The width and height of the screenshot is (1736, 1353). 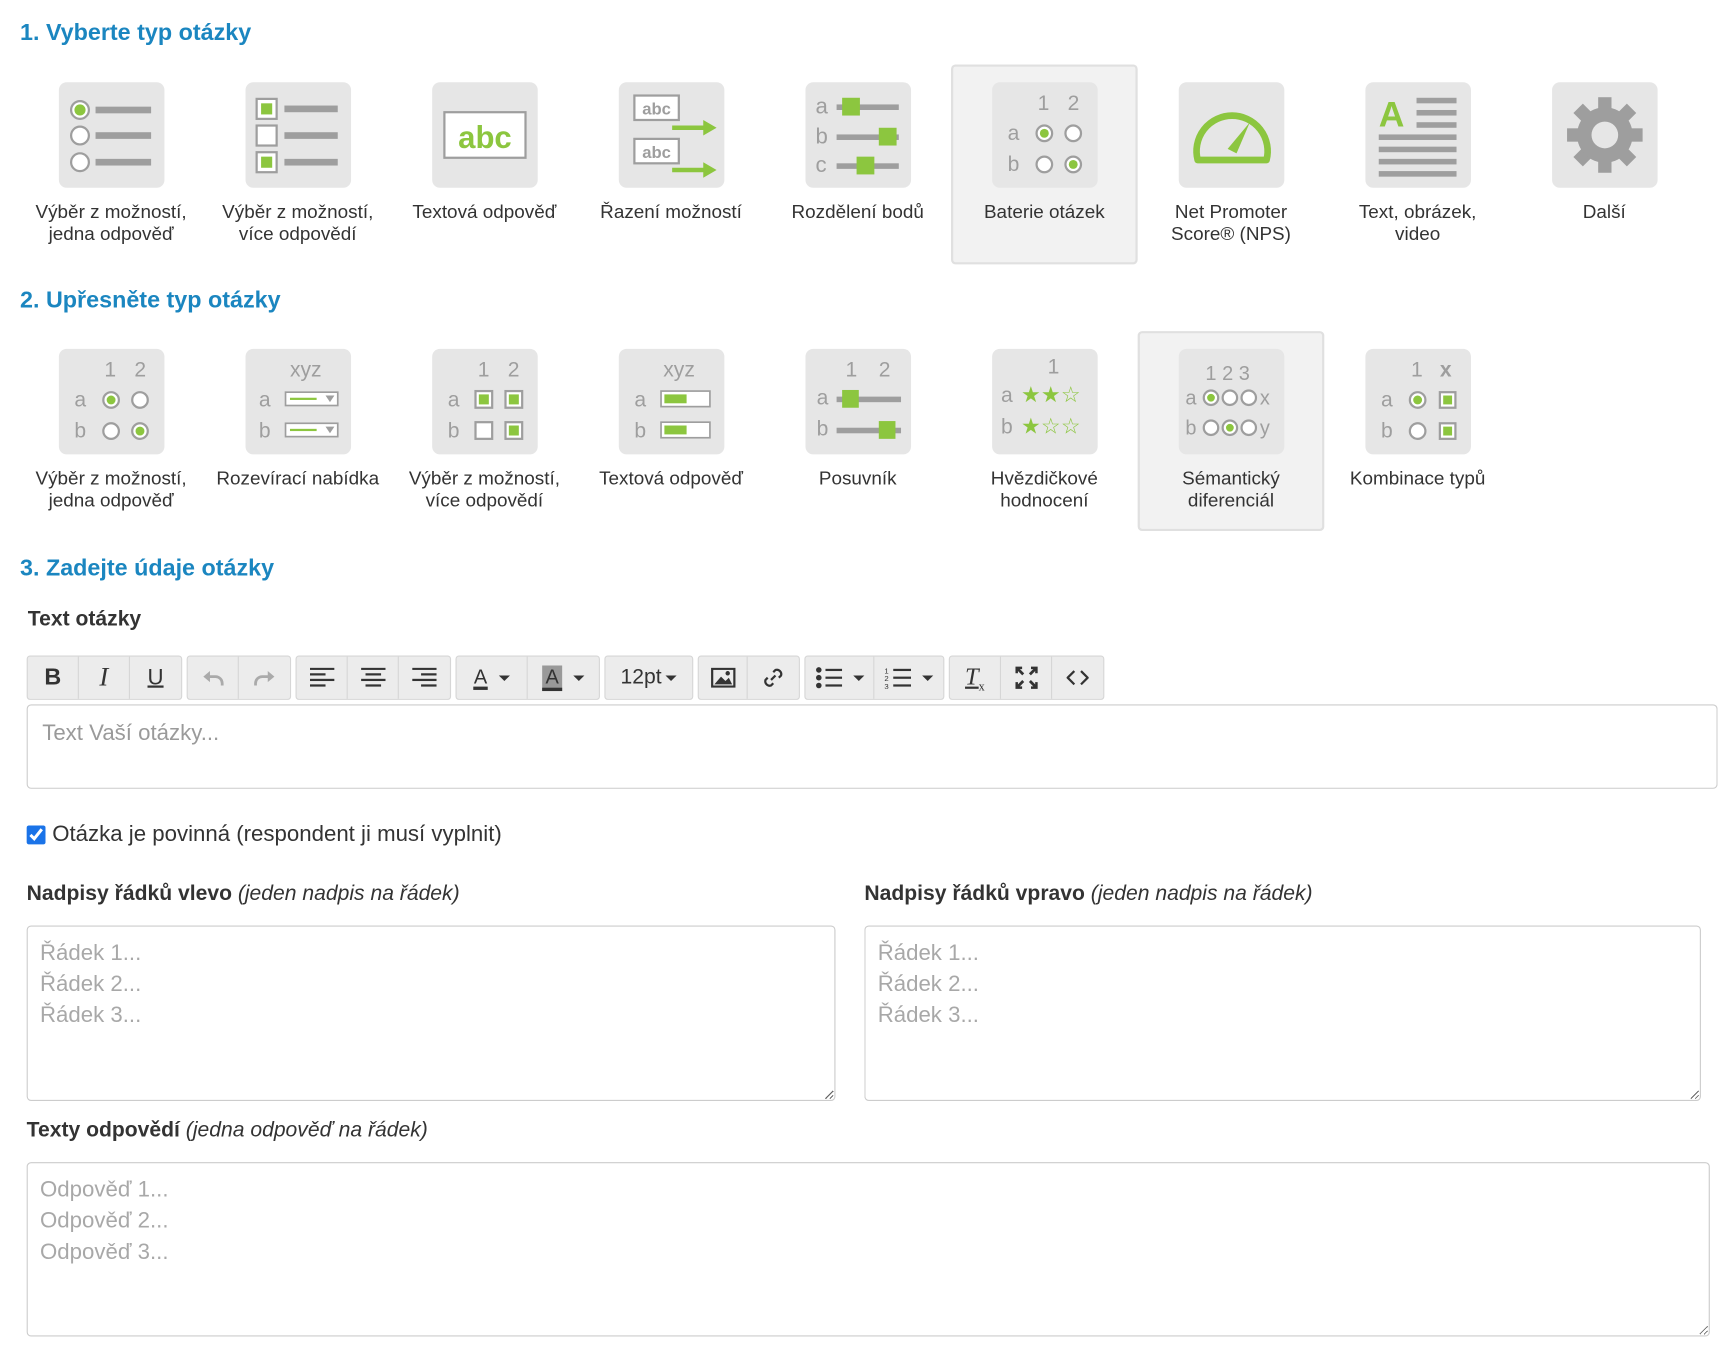 I want to click on subtype-multiple-choice: 12 a b Výběr z možností, více odpovědí, so click(x=484, y=431).